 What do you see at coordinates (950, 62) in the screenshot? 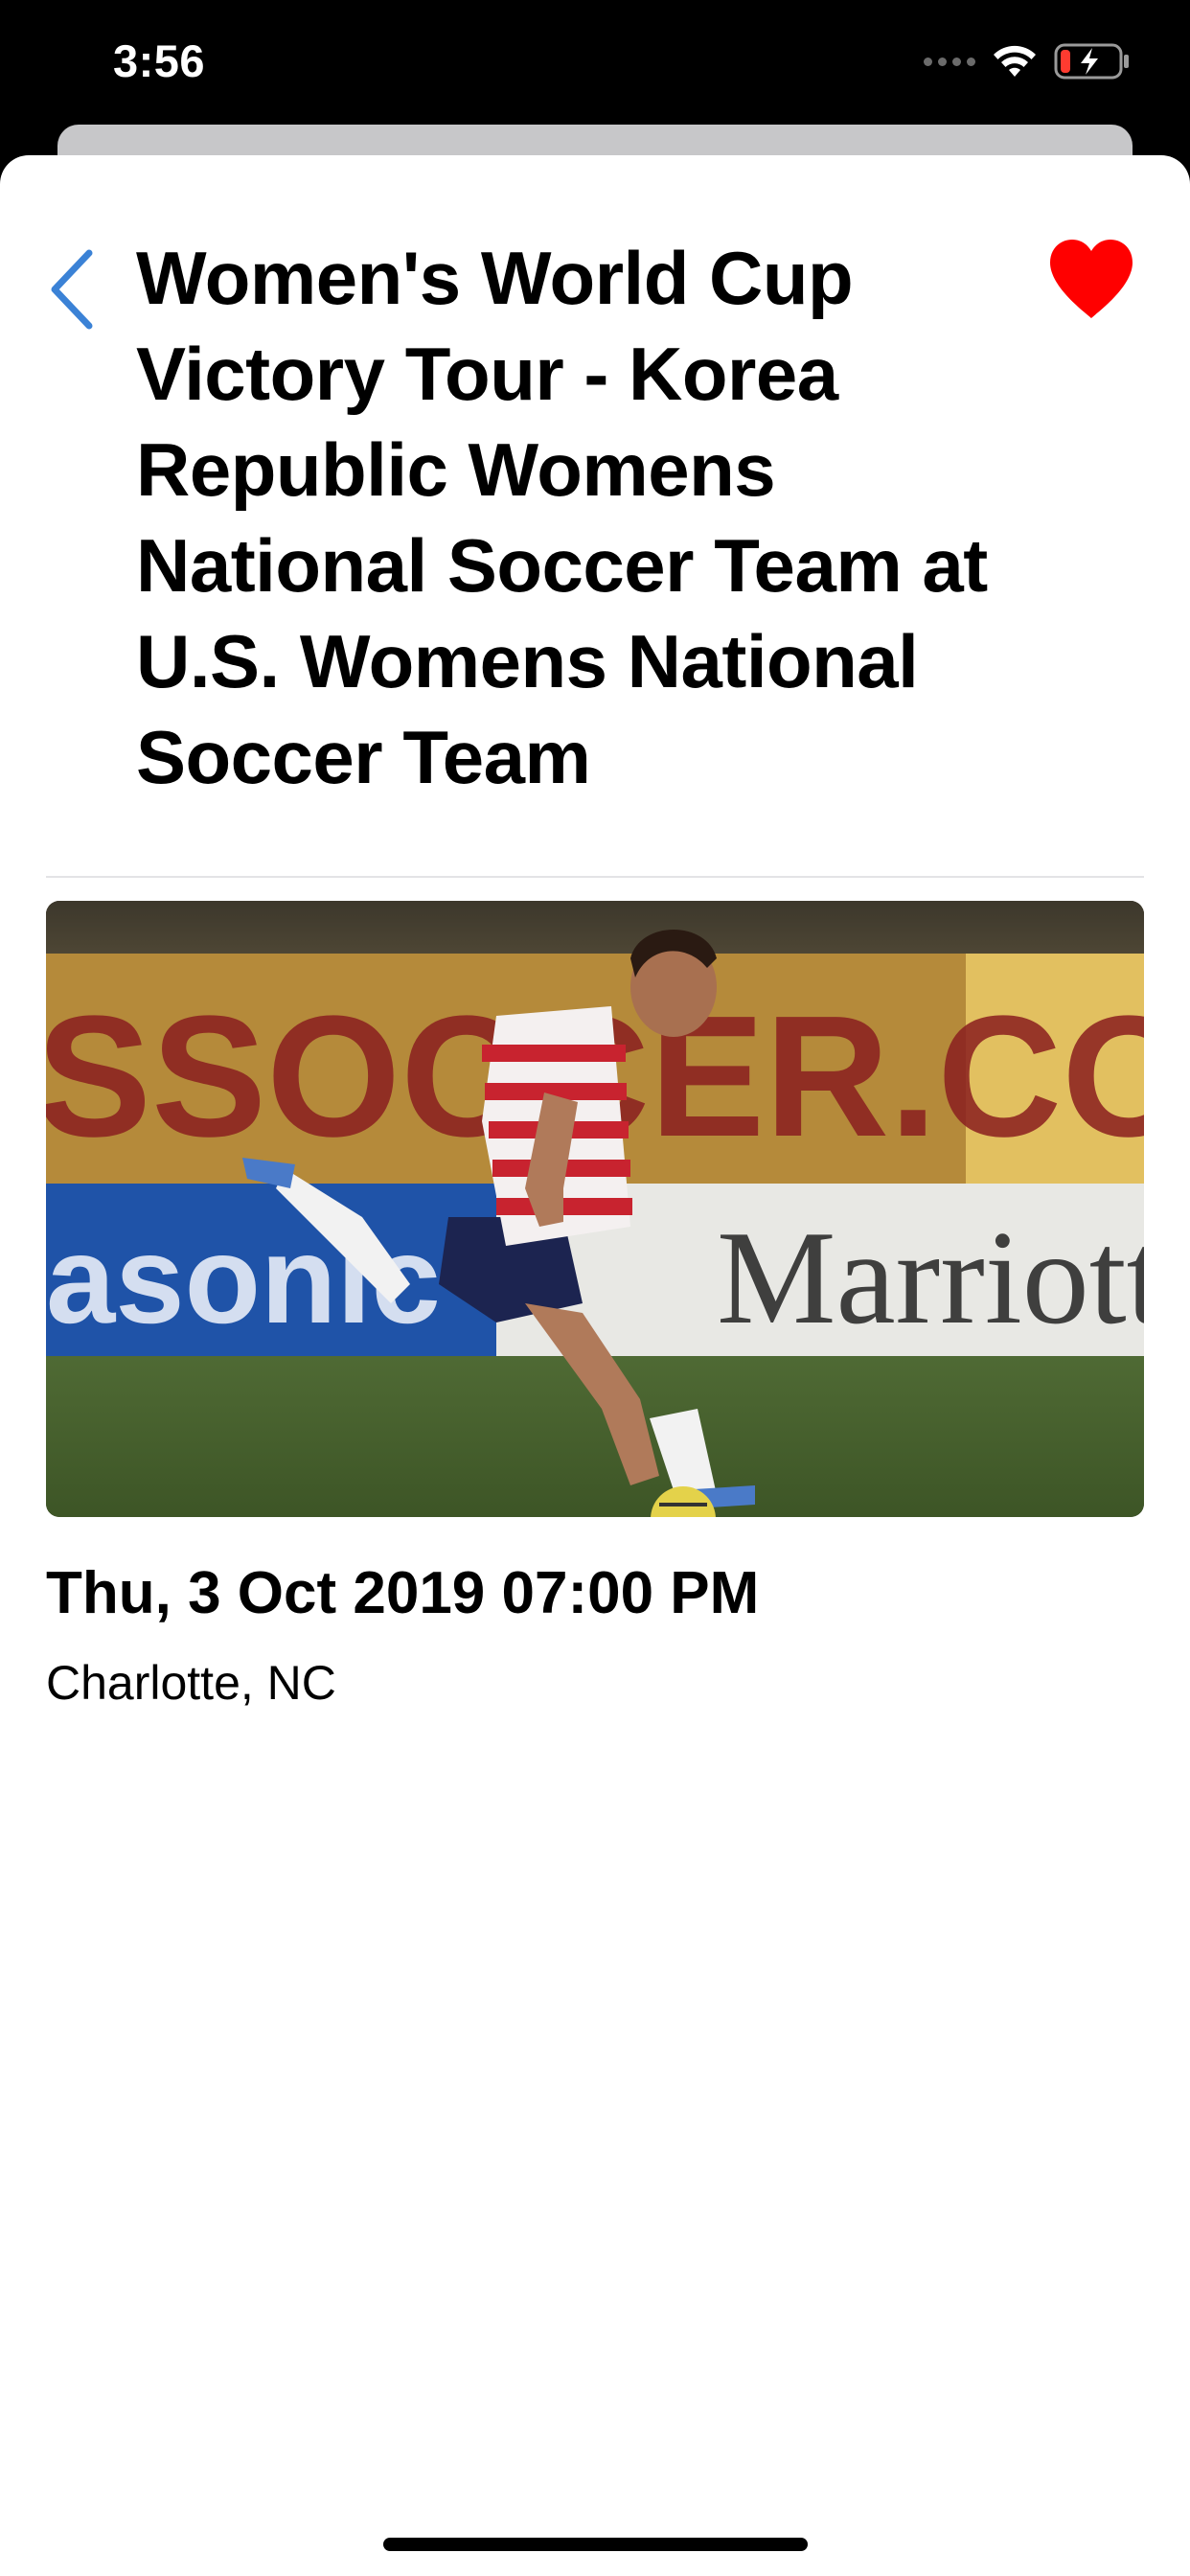
I see `cellular-signal-icon` at bounding box center [950, 62].